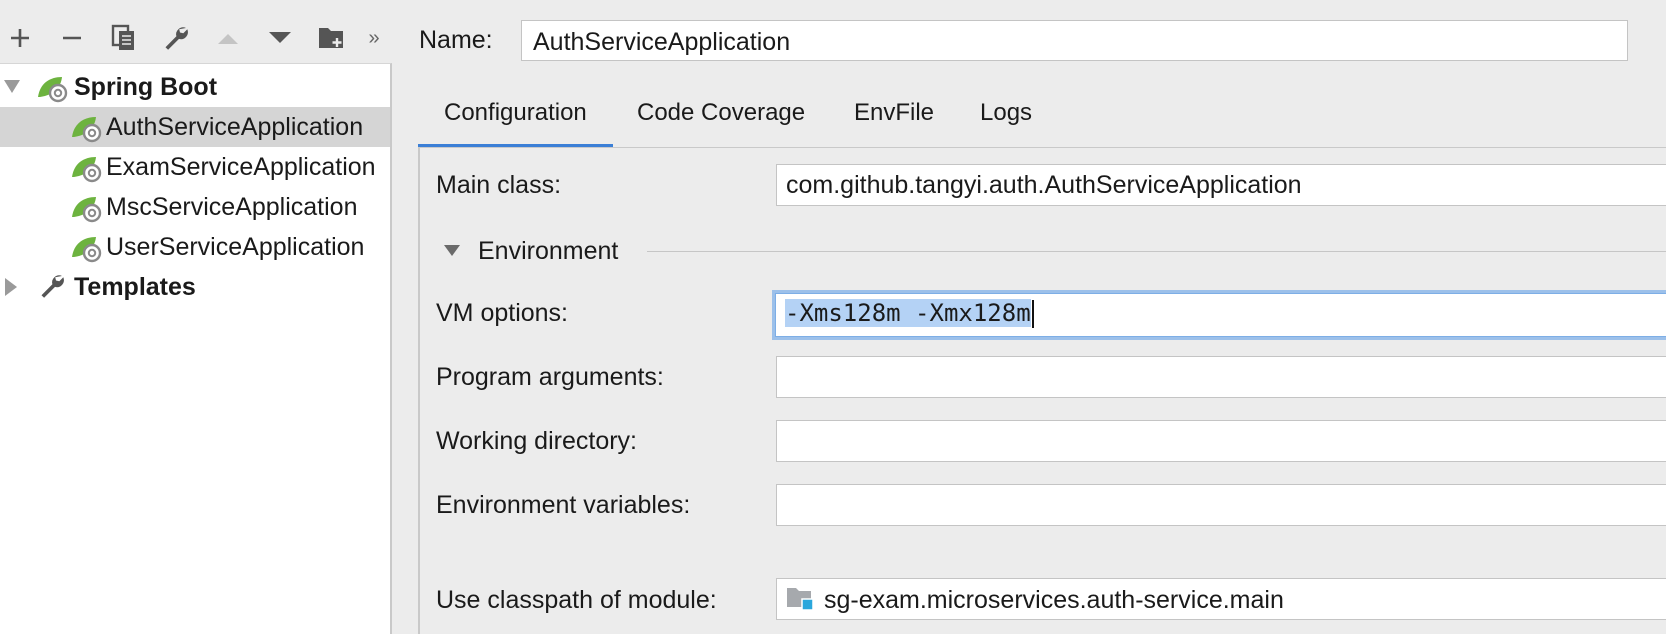  I want to click on new-folder-button, so click(332, 38).